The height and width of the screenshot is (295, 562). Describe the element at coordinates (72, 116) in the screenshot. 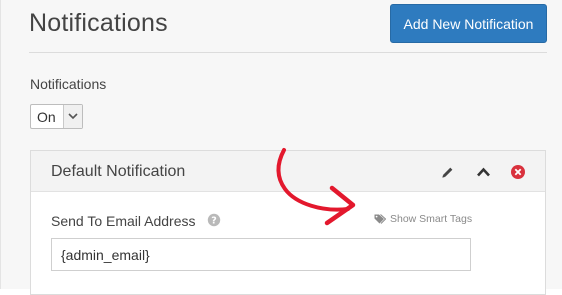

I see `chevron-down-icon` at that location.